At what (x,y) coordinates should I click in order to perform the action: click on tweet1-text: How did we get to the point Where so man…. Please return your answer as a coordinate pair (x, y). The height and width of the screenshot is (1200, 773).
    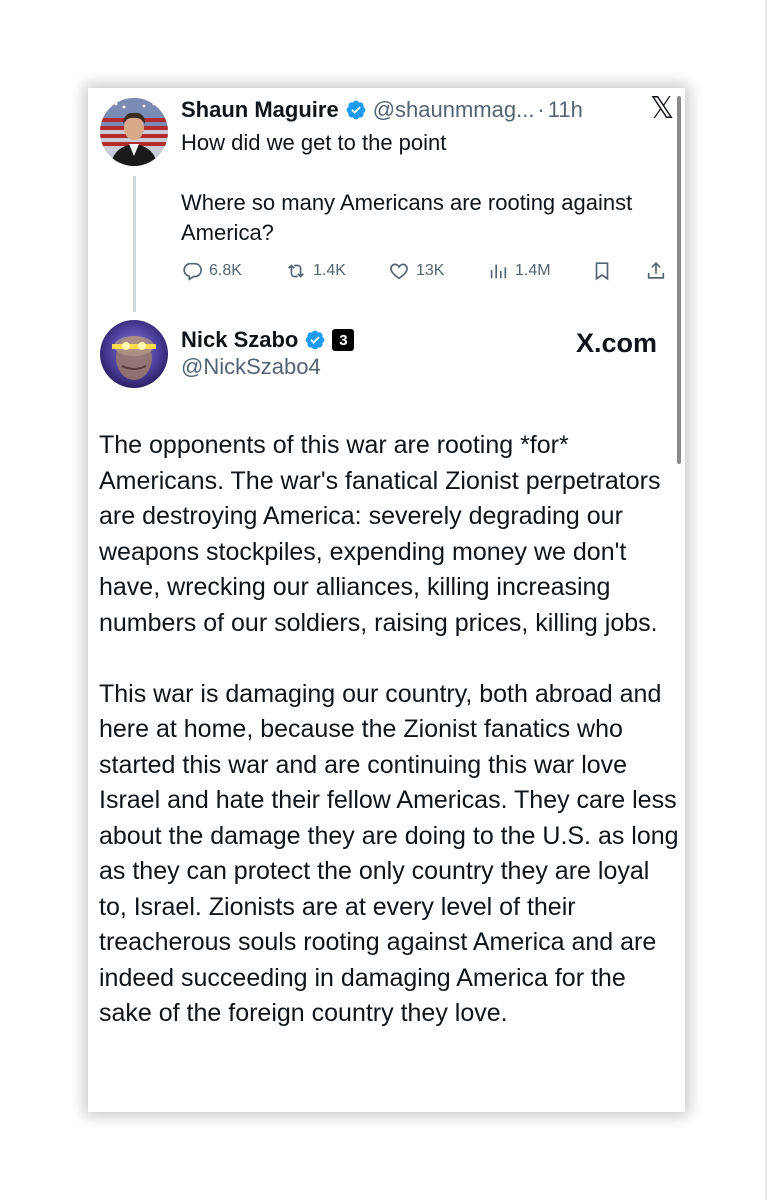
    Looking at the image, I should click on (407, 187).